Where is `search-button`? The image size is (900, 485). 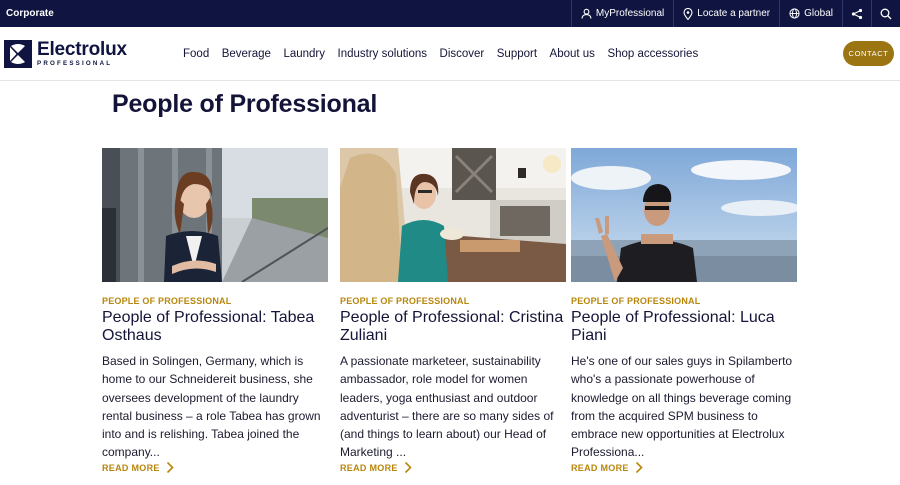 search-button is located at coordinates (885, 13).